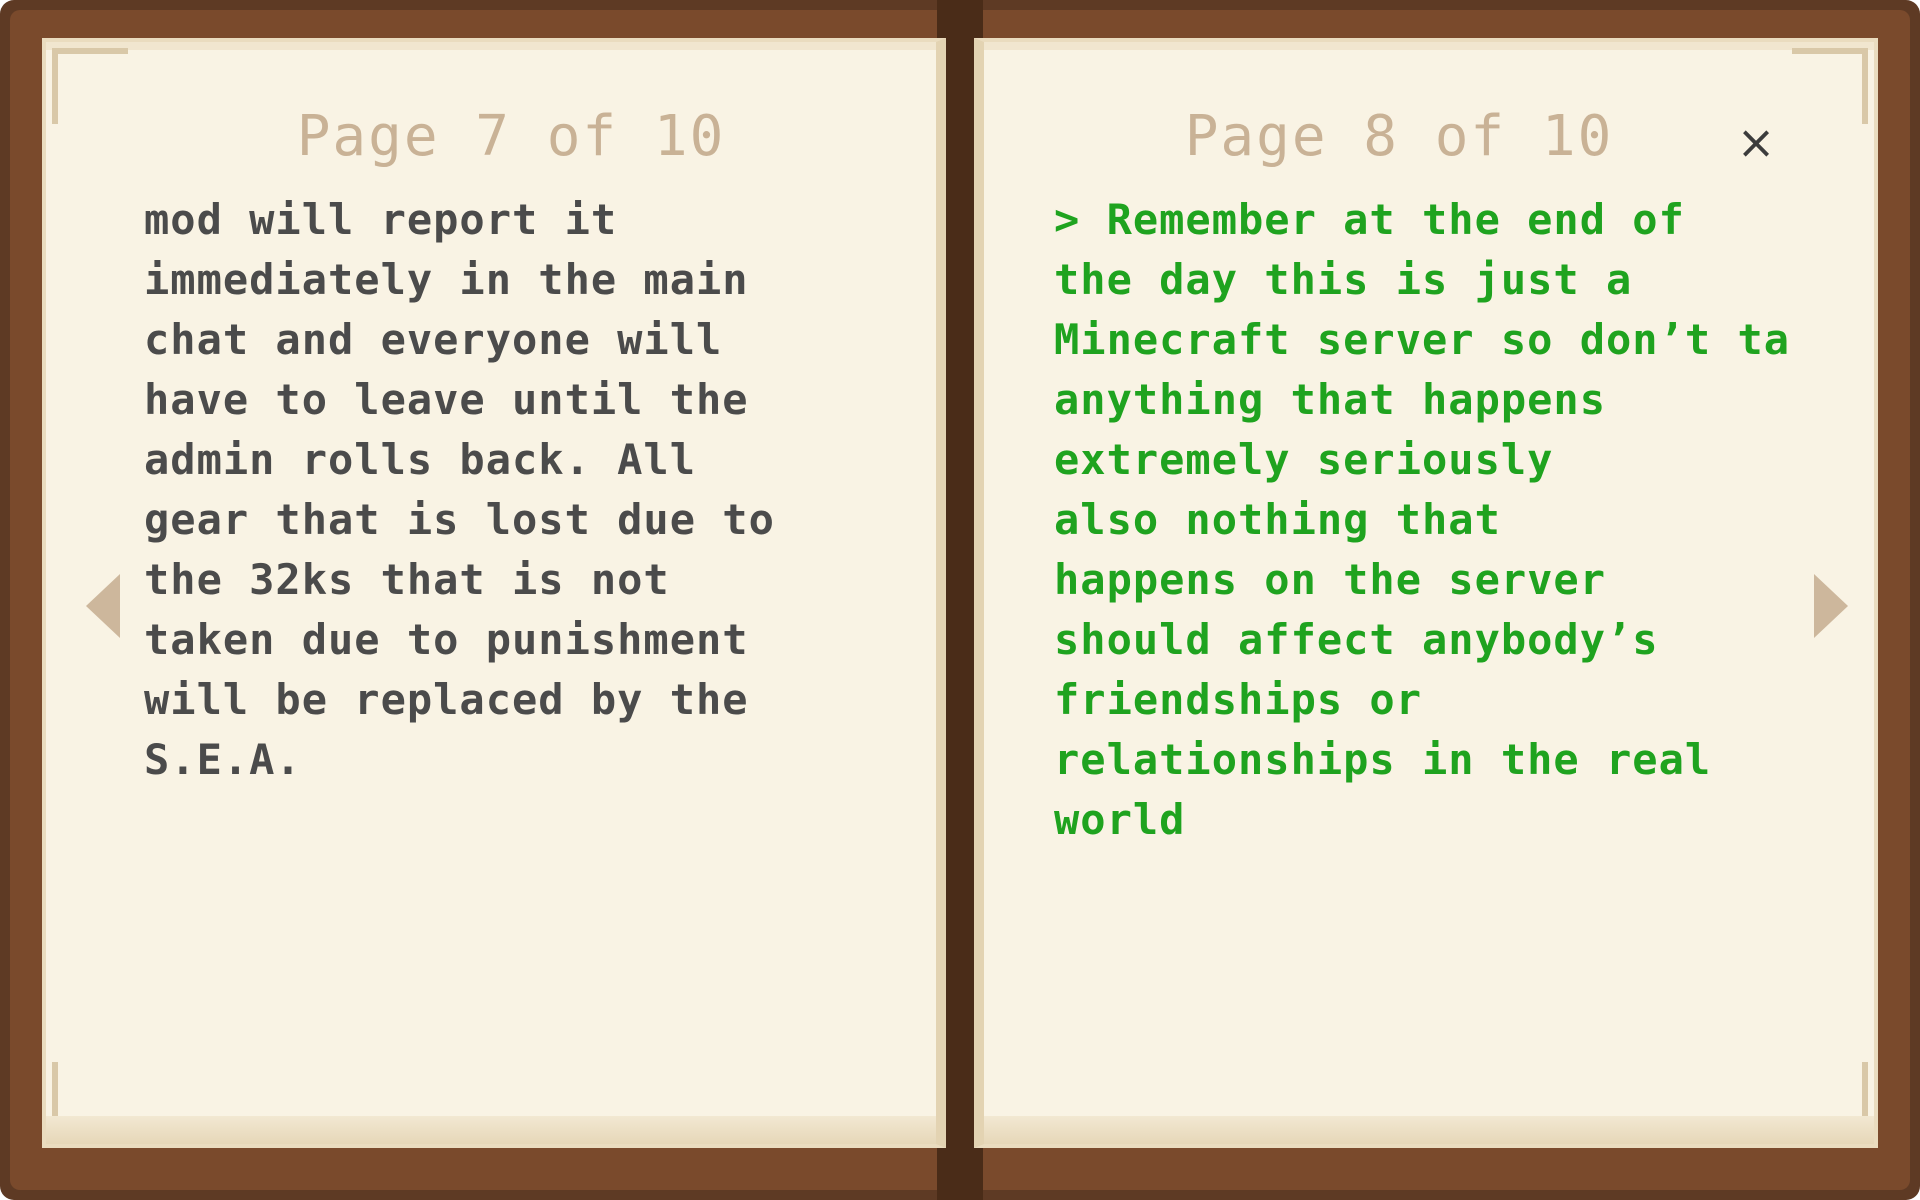 The height and width of the screenshot is (1200, 1920). Describe the element at coordinates (1756, 142) in the screenshot. I see `close-icon: ×` at that location.